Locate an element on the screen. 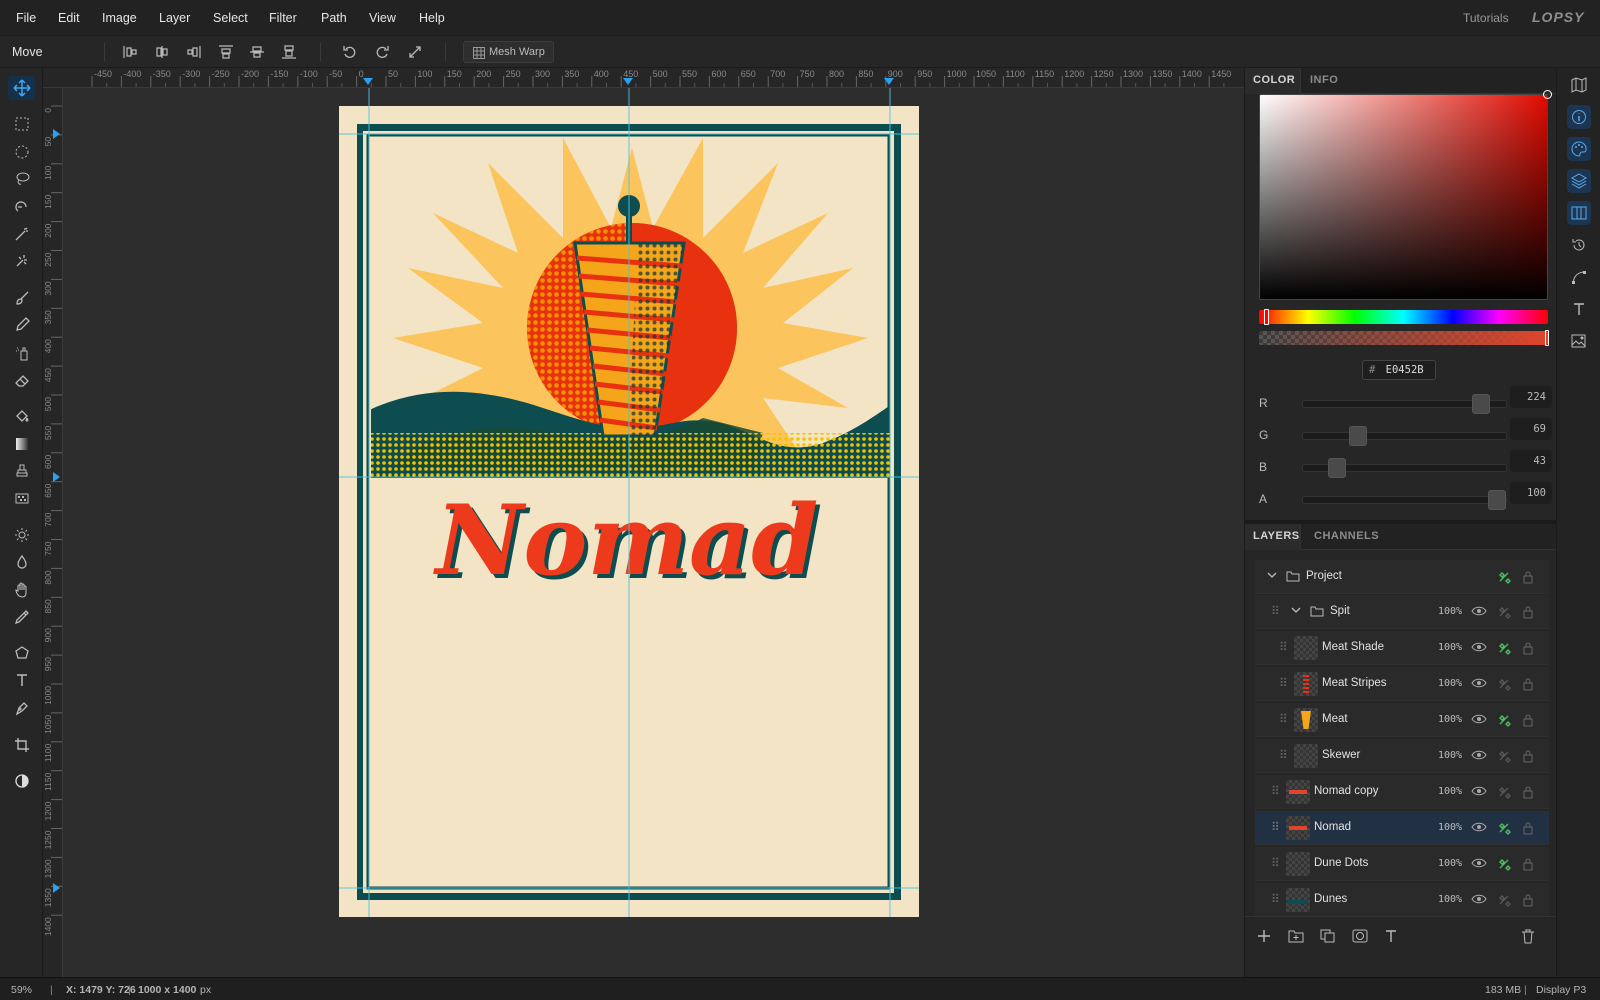  channel-a-slider is located at coordinates (1404, 500).